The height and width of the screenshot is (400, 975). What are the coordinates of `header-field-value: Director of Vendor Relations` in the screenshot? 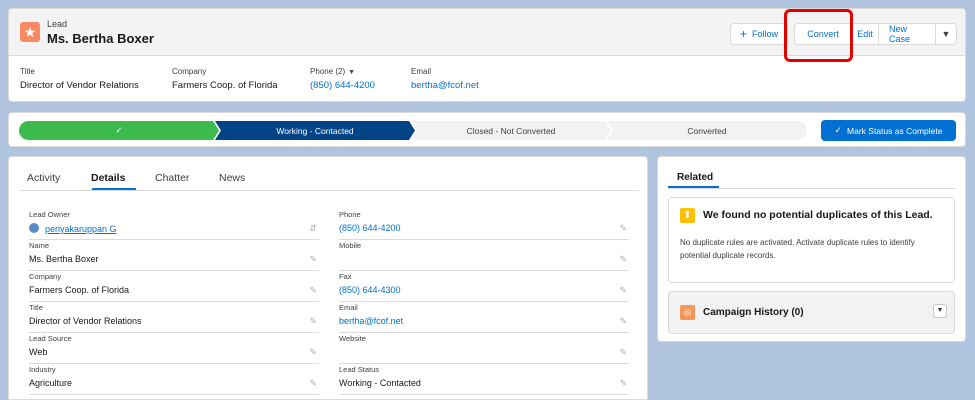 It's located at (79, 85).